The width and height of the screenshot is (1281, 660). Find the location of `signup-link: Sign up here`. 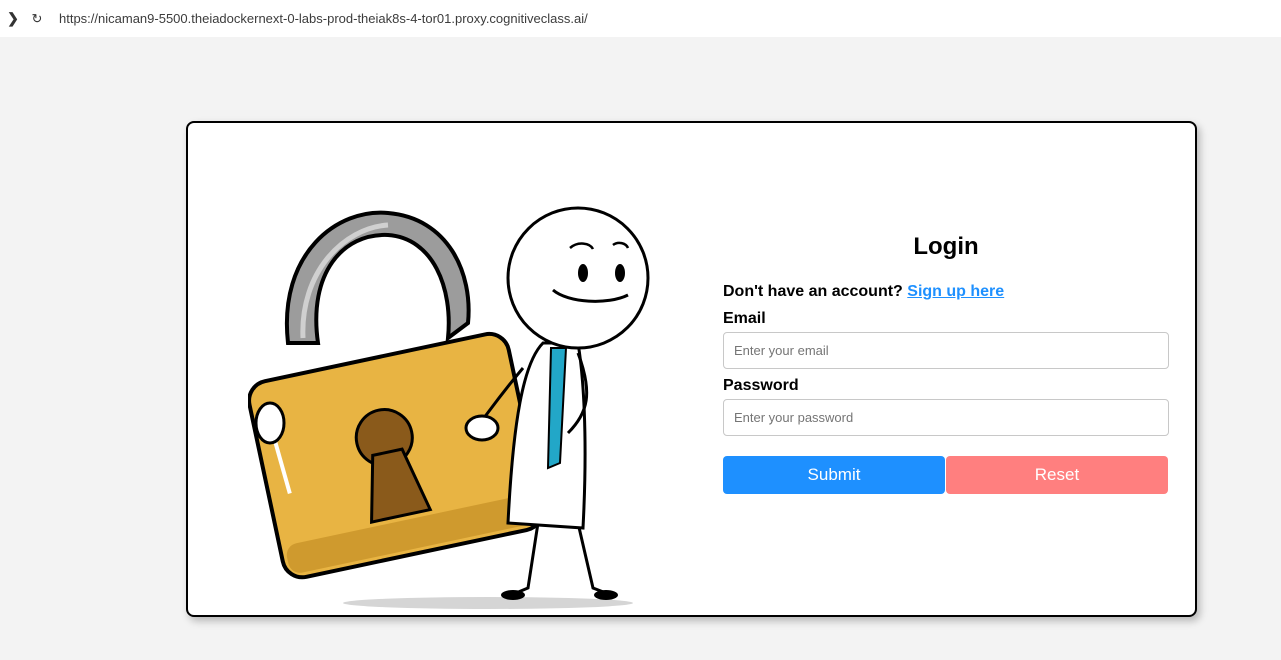

signup-link: Sign up here is located at coordinates (955, 291).